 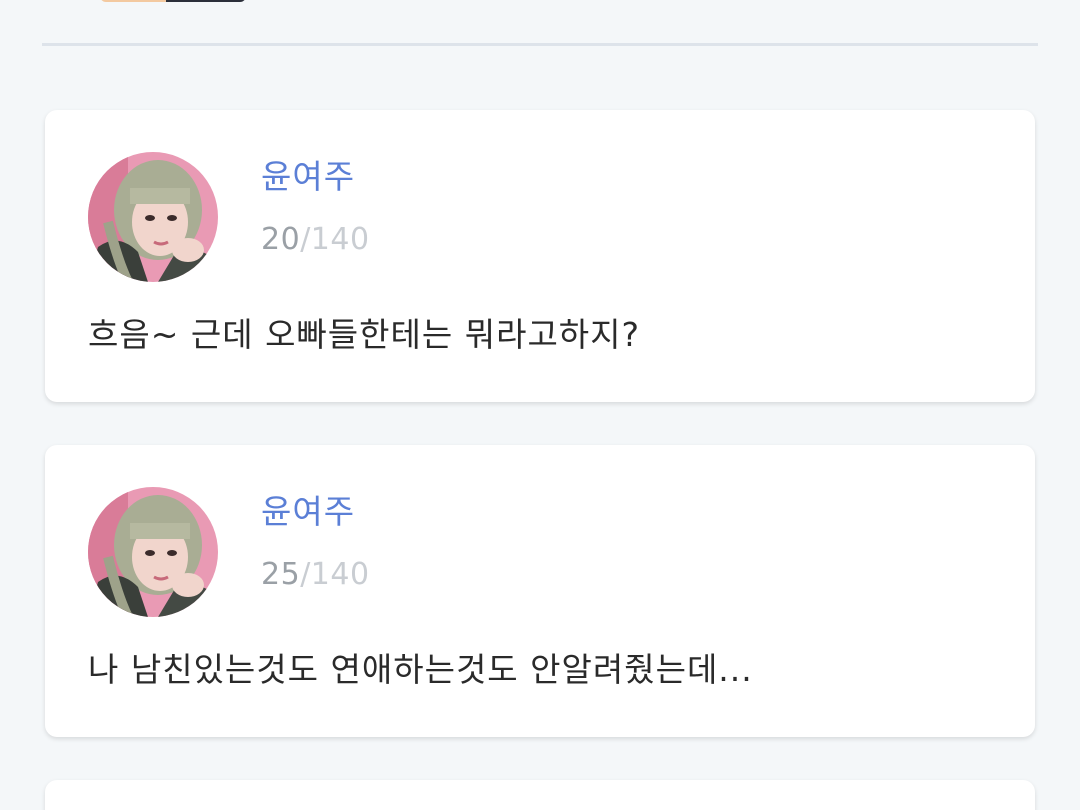 What do you see at coordinates (540, 44) in the screenshot?
I see `section-divider` at bounding box center [540, 44].